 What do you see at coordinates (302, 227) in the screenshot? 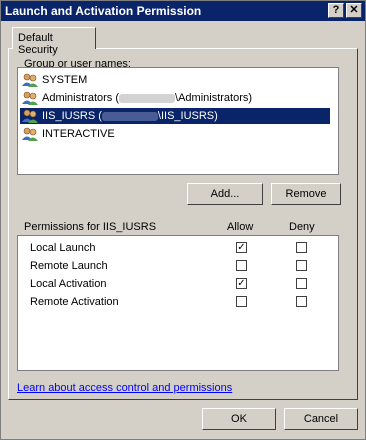
I see `deny-header: Deny` at bounding box center [302, 227].